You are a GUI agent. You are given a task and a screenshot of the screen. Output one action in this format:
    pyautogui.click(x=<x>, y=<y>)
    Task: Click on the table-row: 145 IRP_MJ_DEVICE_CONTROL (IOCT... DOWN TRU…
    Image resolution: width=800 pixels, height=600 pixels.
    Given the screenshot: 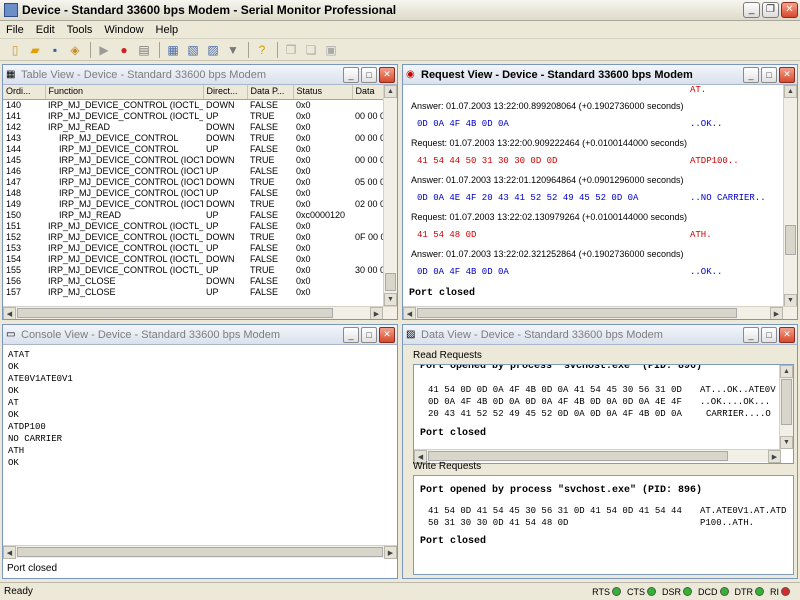 What is the action you would take?
    pyautogui.click(x=193, y=160)
    